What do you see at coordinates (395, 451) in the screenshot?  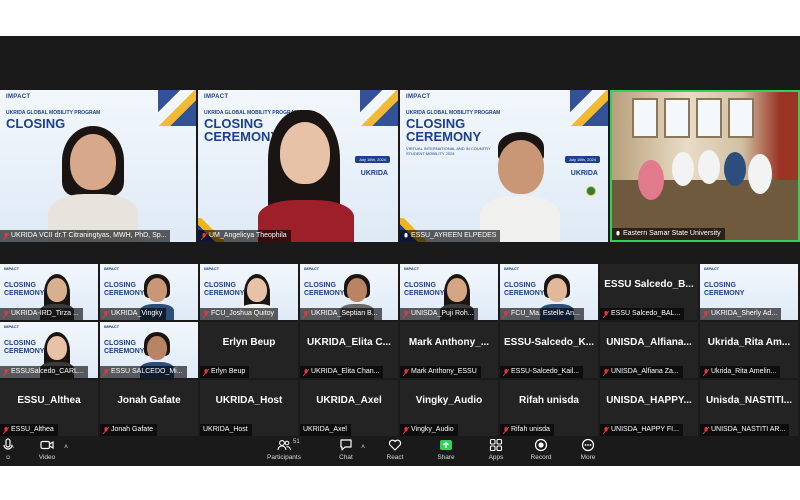 I see `react-button: React` at bounding box center [395, 451].